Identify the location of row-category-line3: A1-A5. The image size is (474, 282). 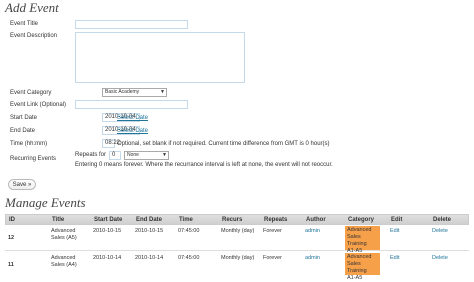
(355, 278).